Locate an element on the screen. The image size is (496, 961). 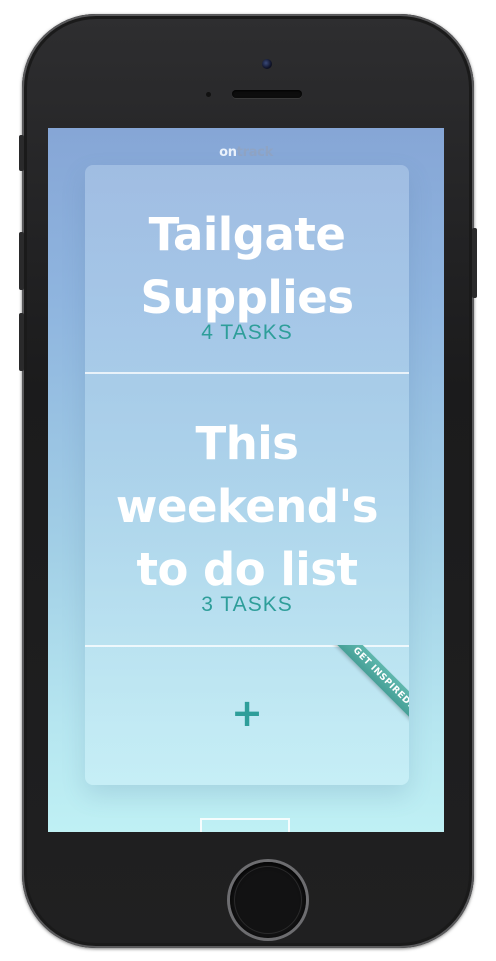
list-title-line: weekend's is located at coordinates (247, 506).